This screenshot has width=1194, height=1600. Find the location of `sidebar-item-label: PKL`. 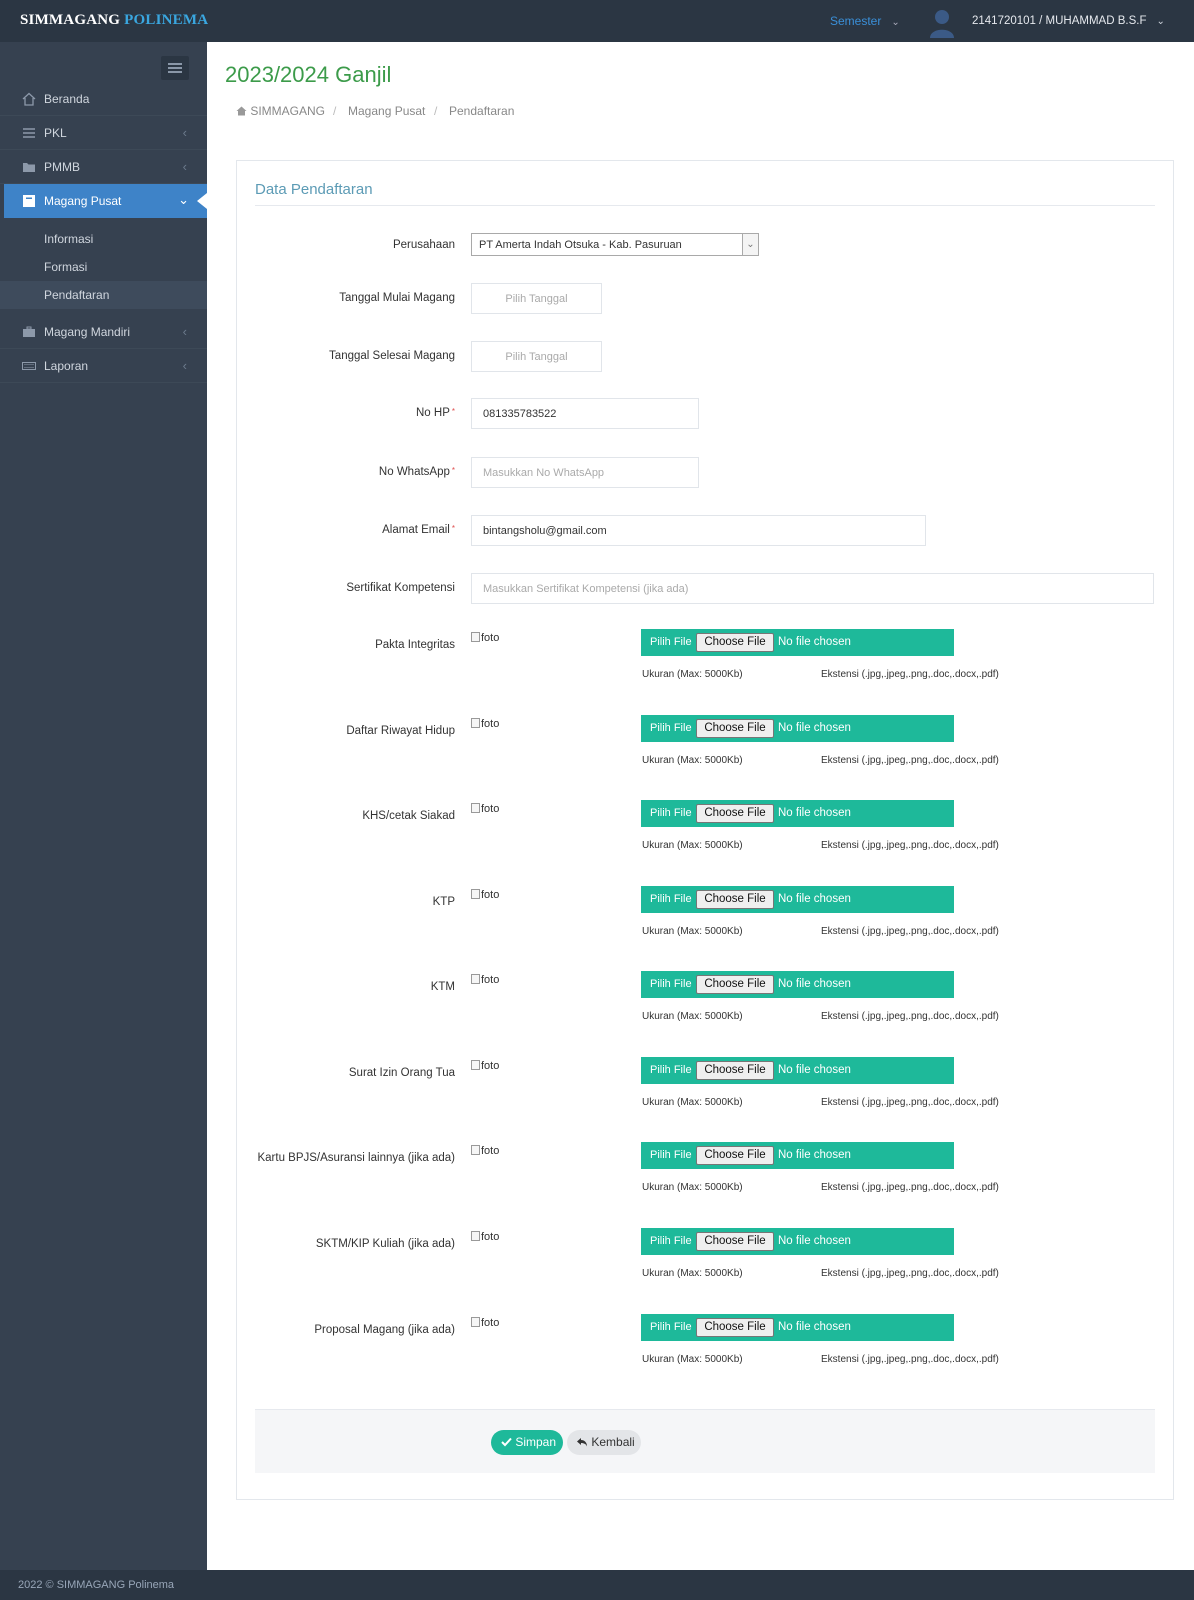

sidebar-item-label: PKL is located at coordinates (55, 133).